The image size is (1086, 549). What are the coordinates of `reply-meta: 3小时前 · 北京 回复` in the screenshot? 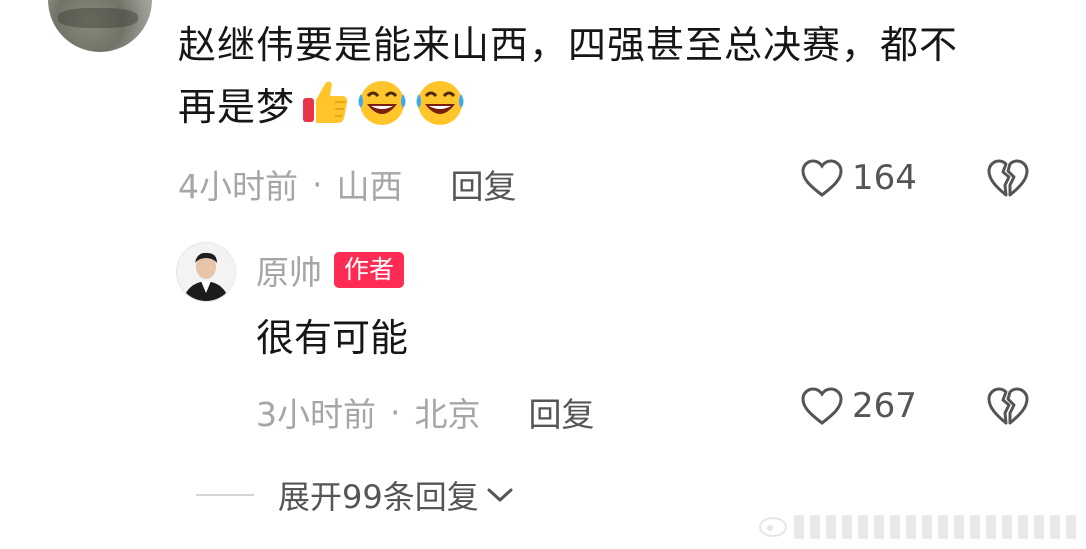 It's located at (425, 412).